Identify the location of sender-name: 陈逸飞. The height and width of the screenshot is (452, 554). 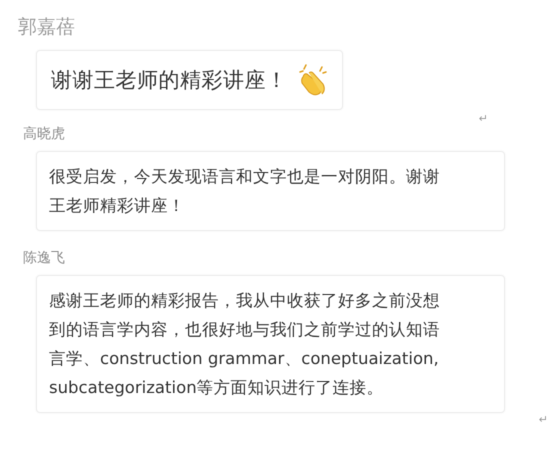
(44, 258).